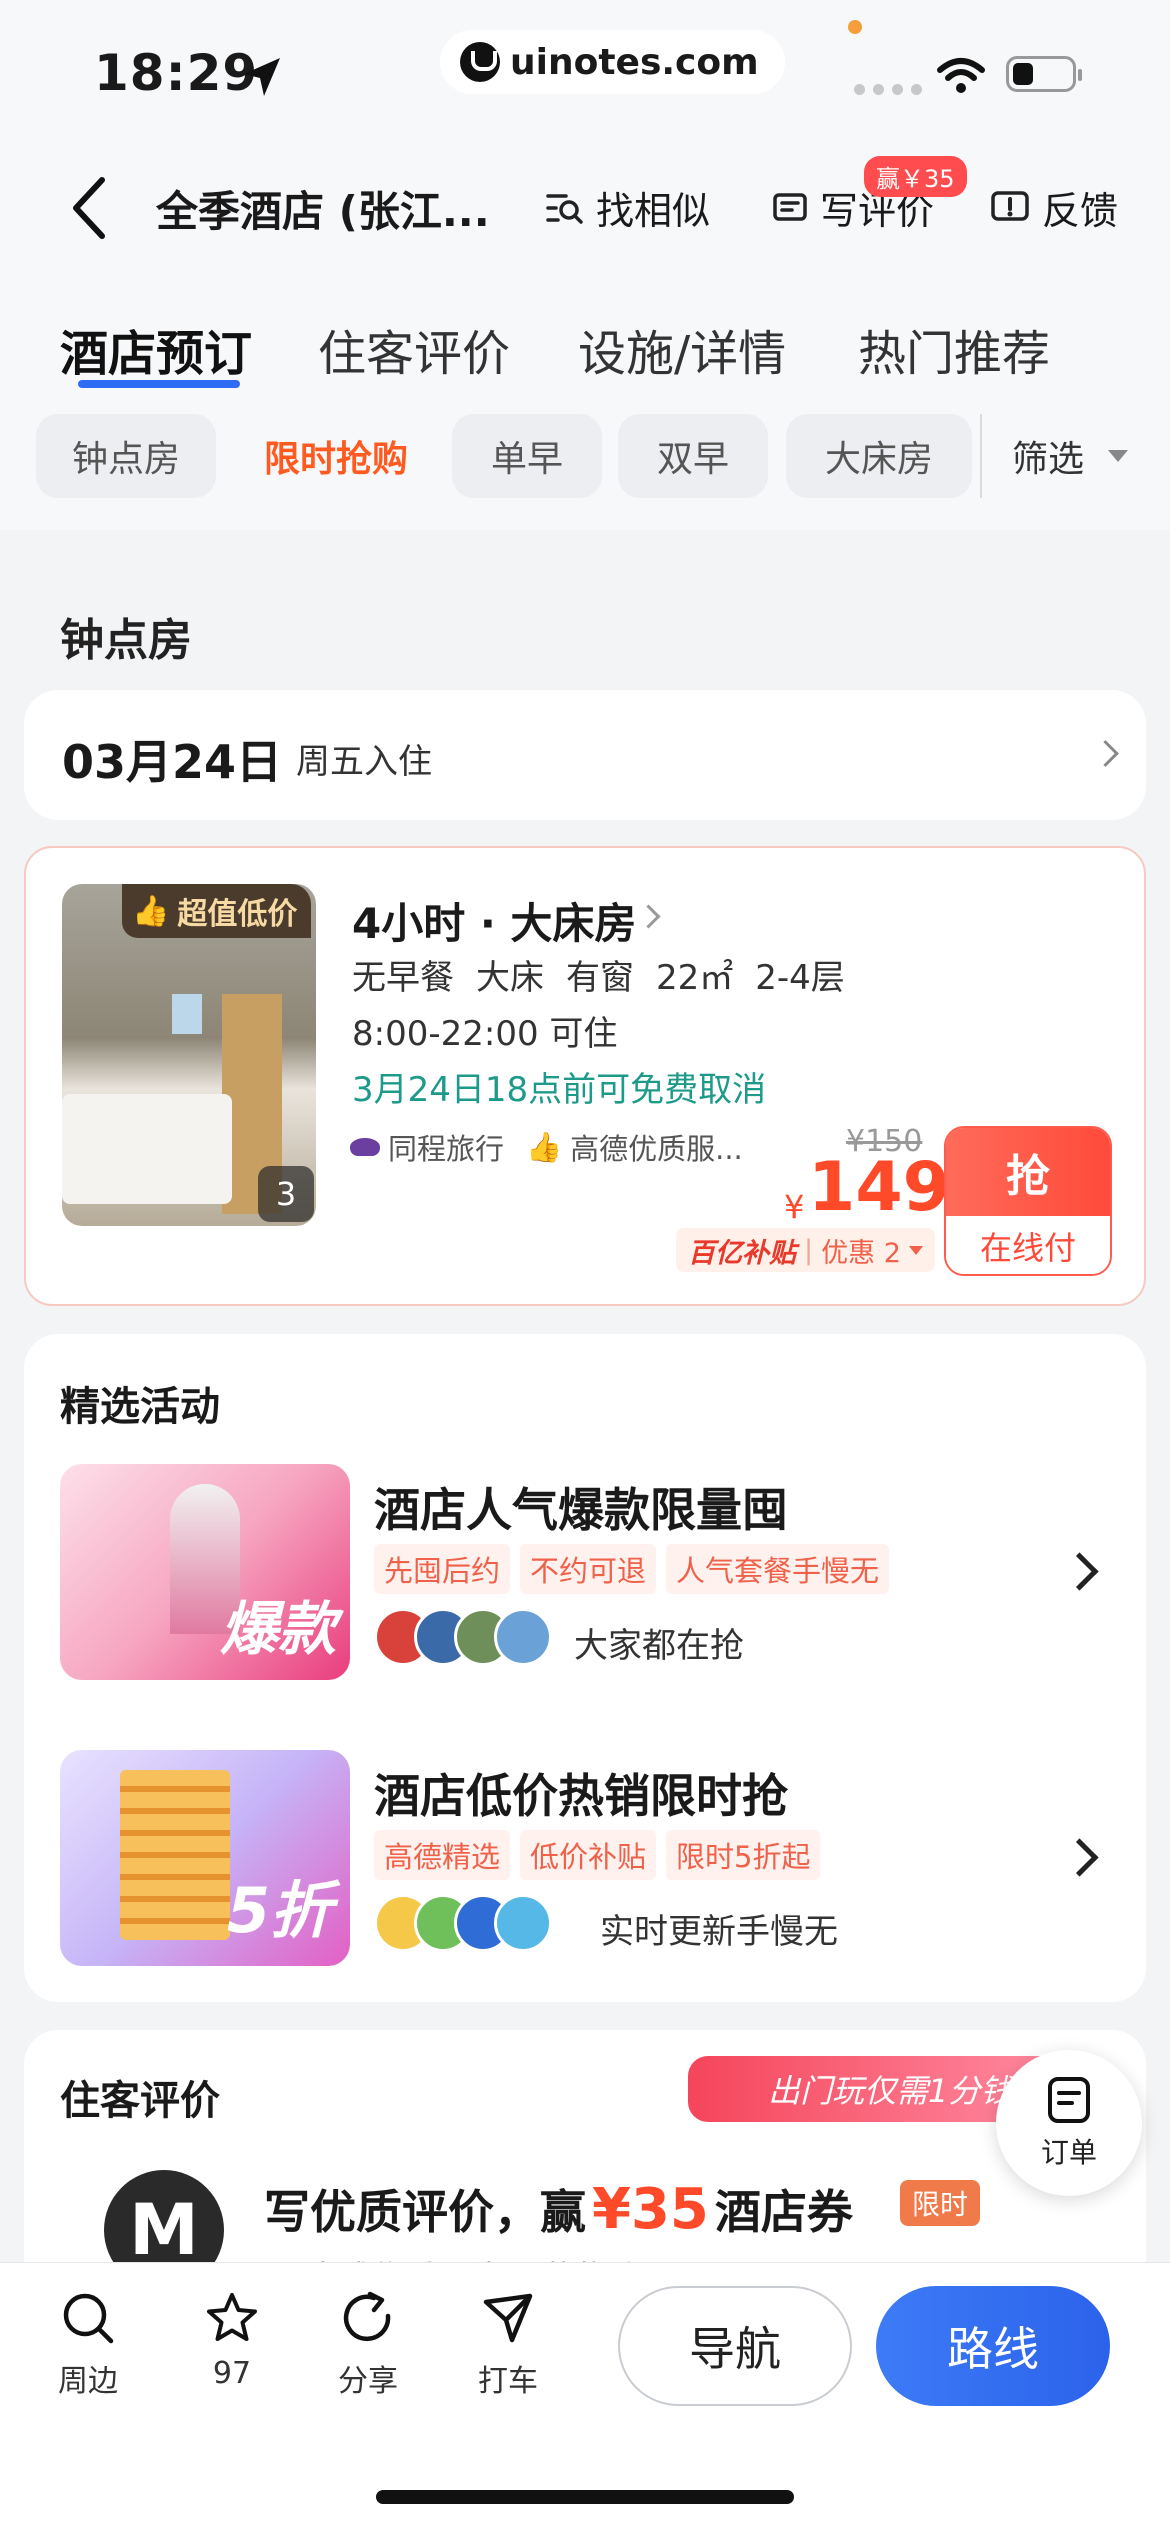 This screenshot has height=2533, width=1170. Describe the element at coordinates (205, 1858) in the screenshot. I see `activity-banner: 5折` at that location.